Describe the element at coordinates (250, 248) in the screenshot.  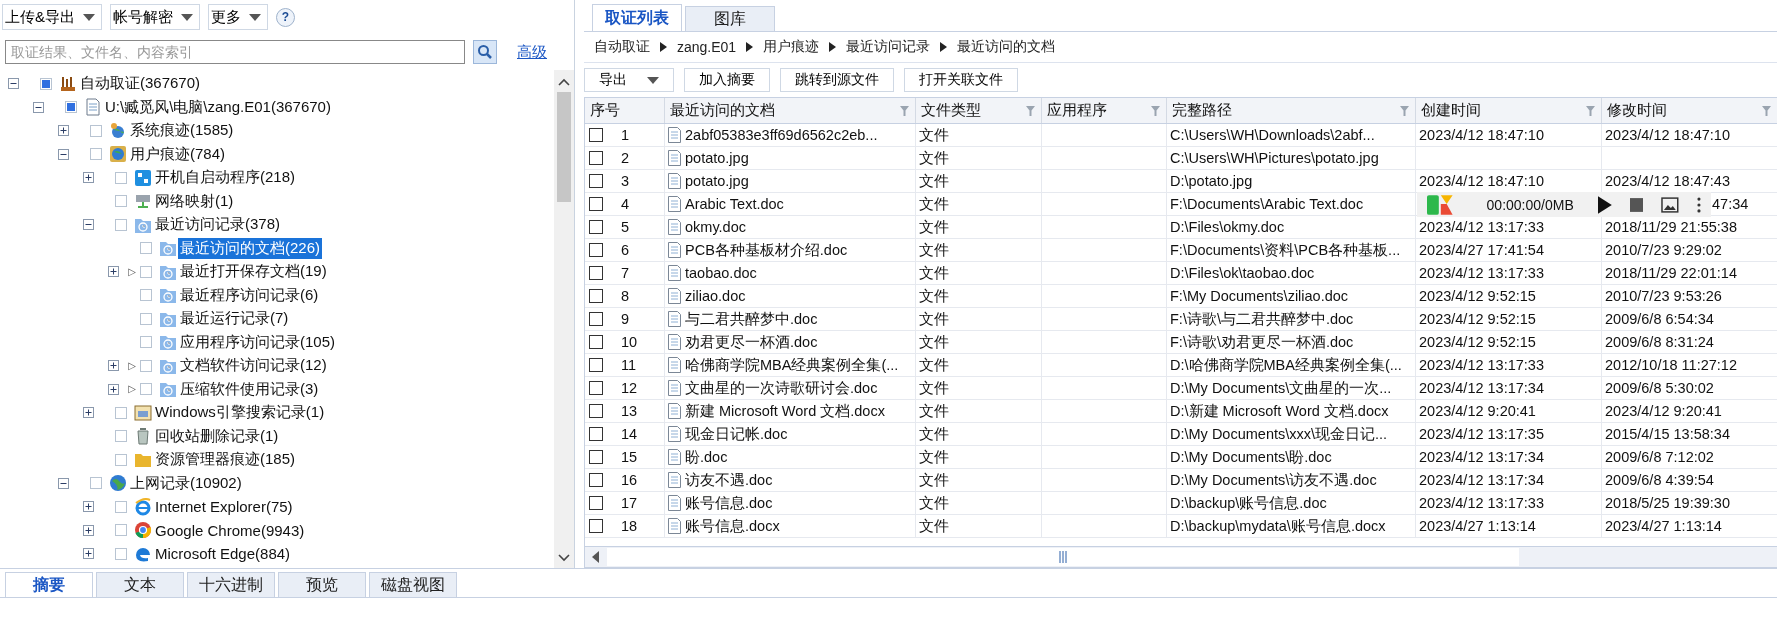
I see `tree-item: 最近访问的文档(226)` at that location.